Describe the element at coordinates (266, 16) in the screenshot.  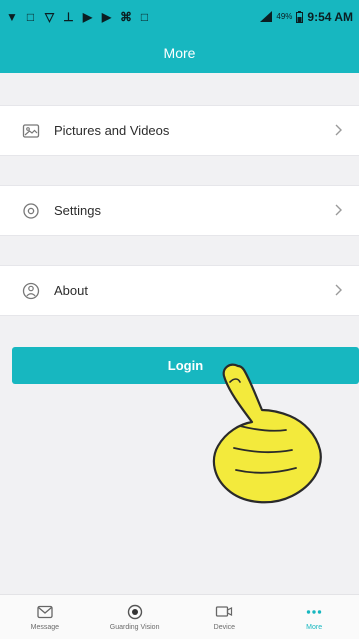
I see `signal-icon` at that location.